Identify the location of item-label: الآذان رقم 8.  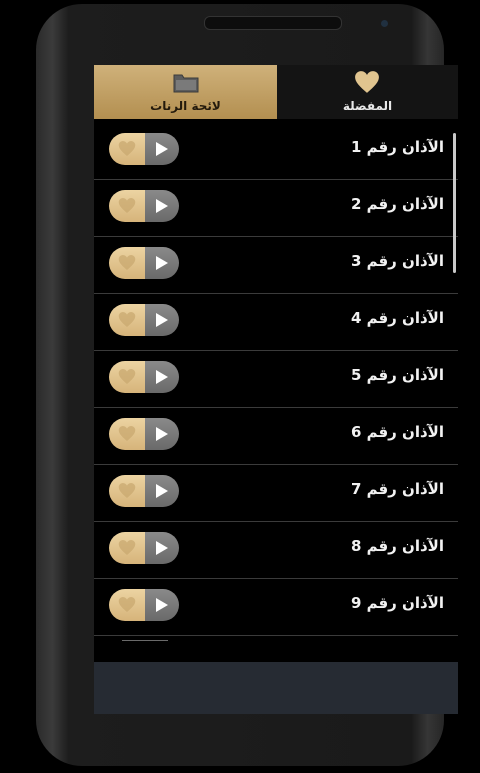
(397, 546).